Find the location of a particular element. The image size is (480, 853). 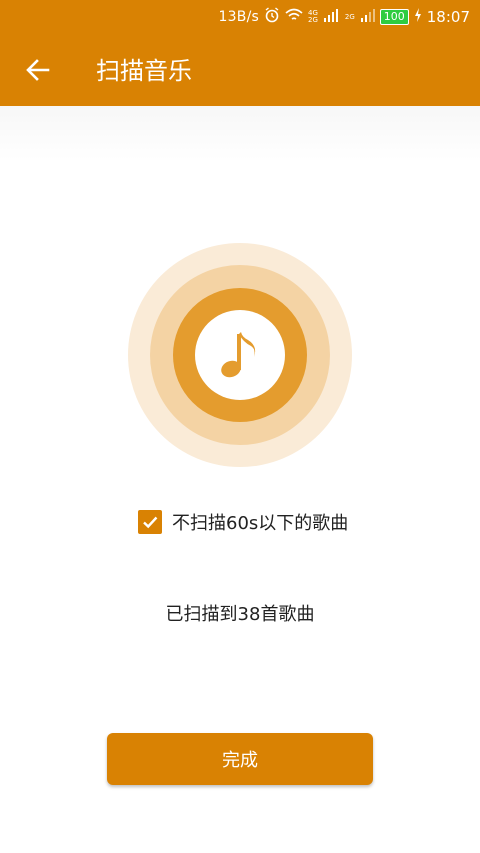

music-note-icon is located at coordinates (238, 355).